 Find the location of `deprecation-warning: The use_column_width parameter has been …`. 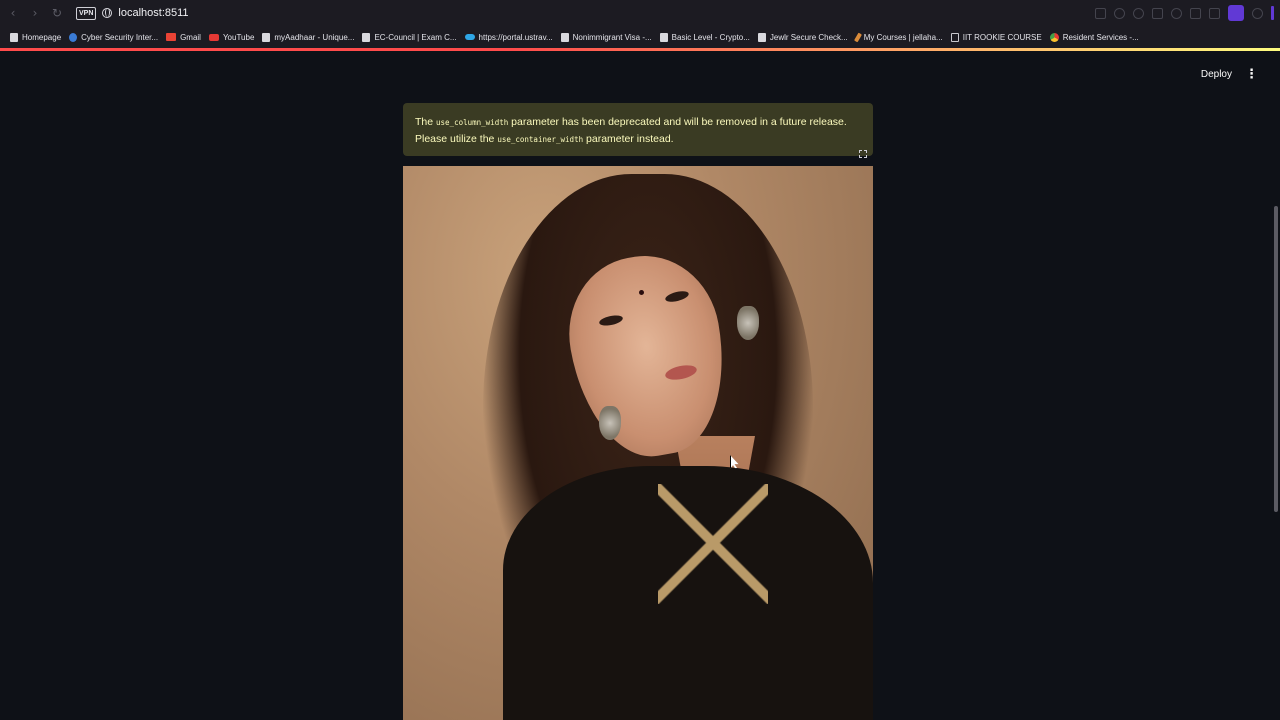

deprecation-warning: The use_column_width parameter has been … is located at coordinates (638, 129).